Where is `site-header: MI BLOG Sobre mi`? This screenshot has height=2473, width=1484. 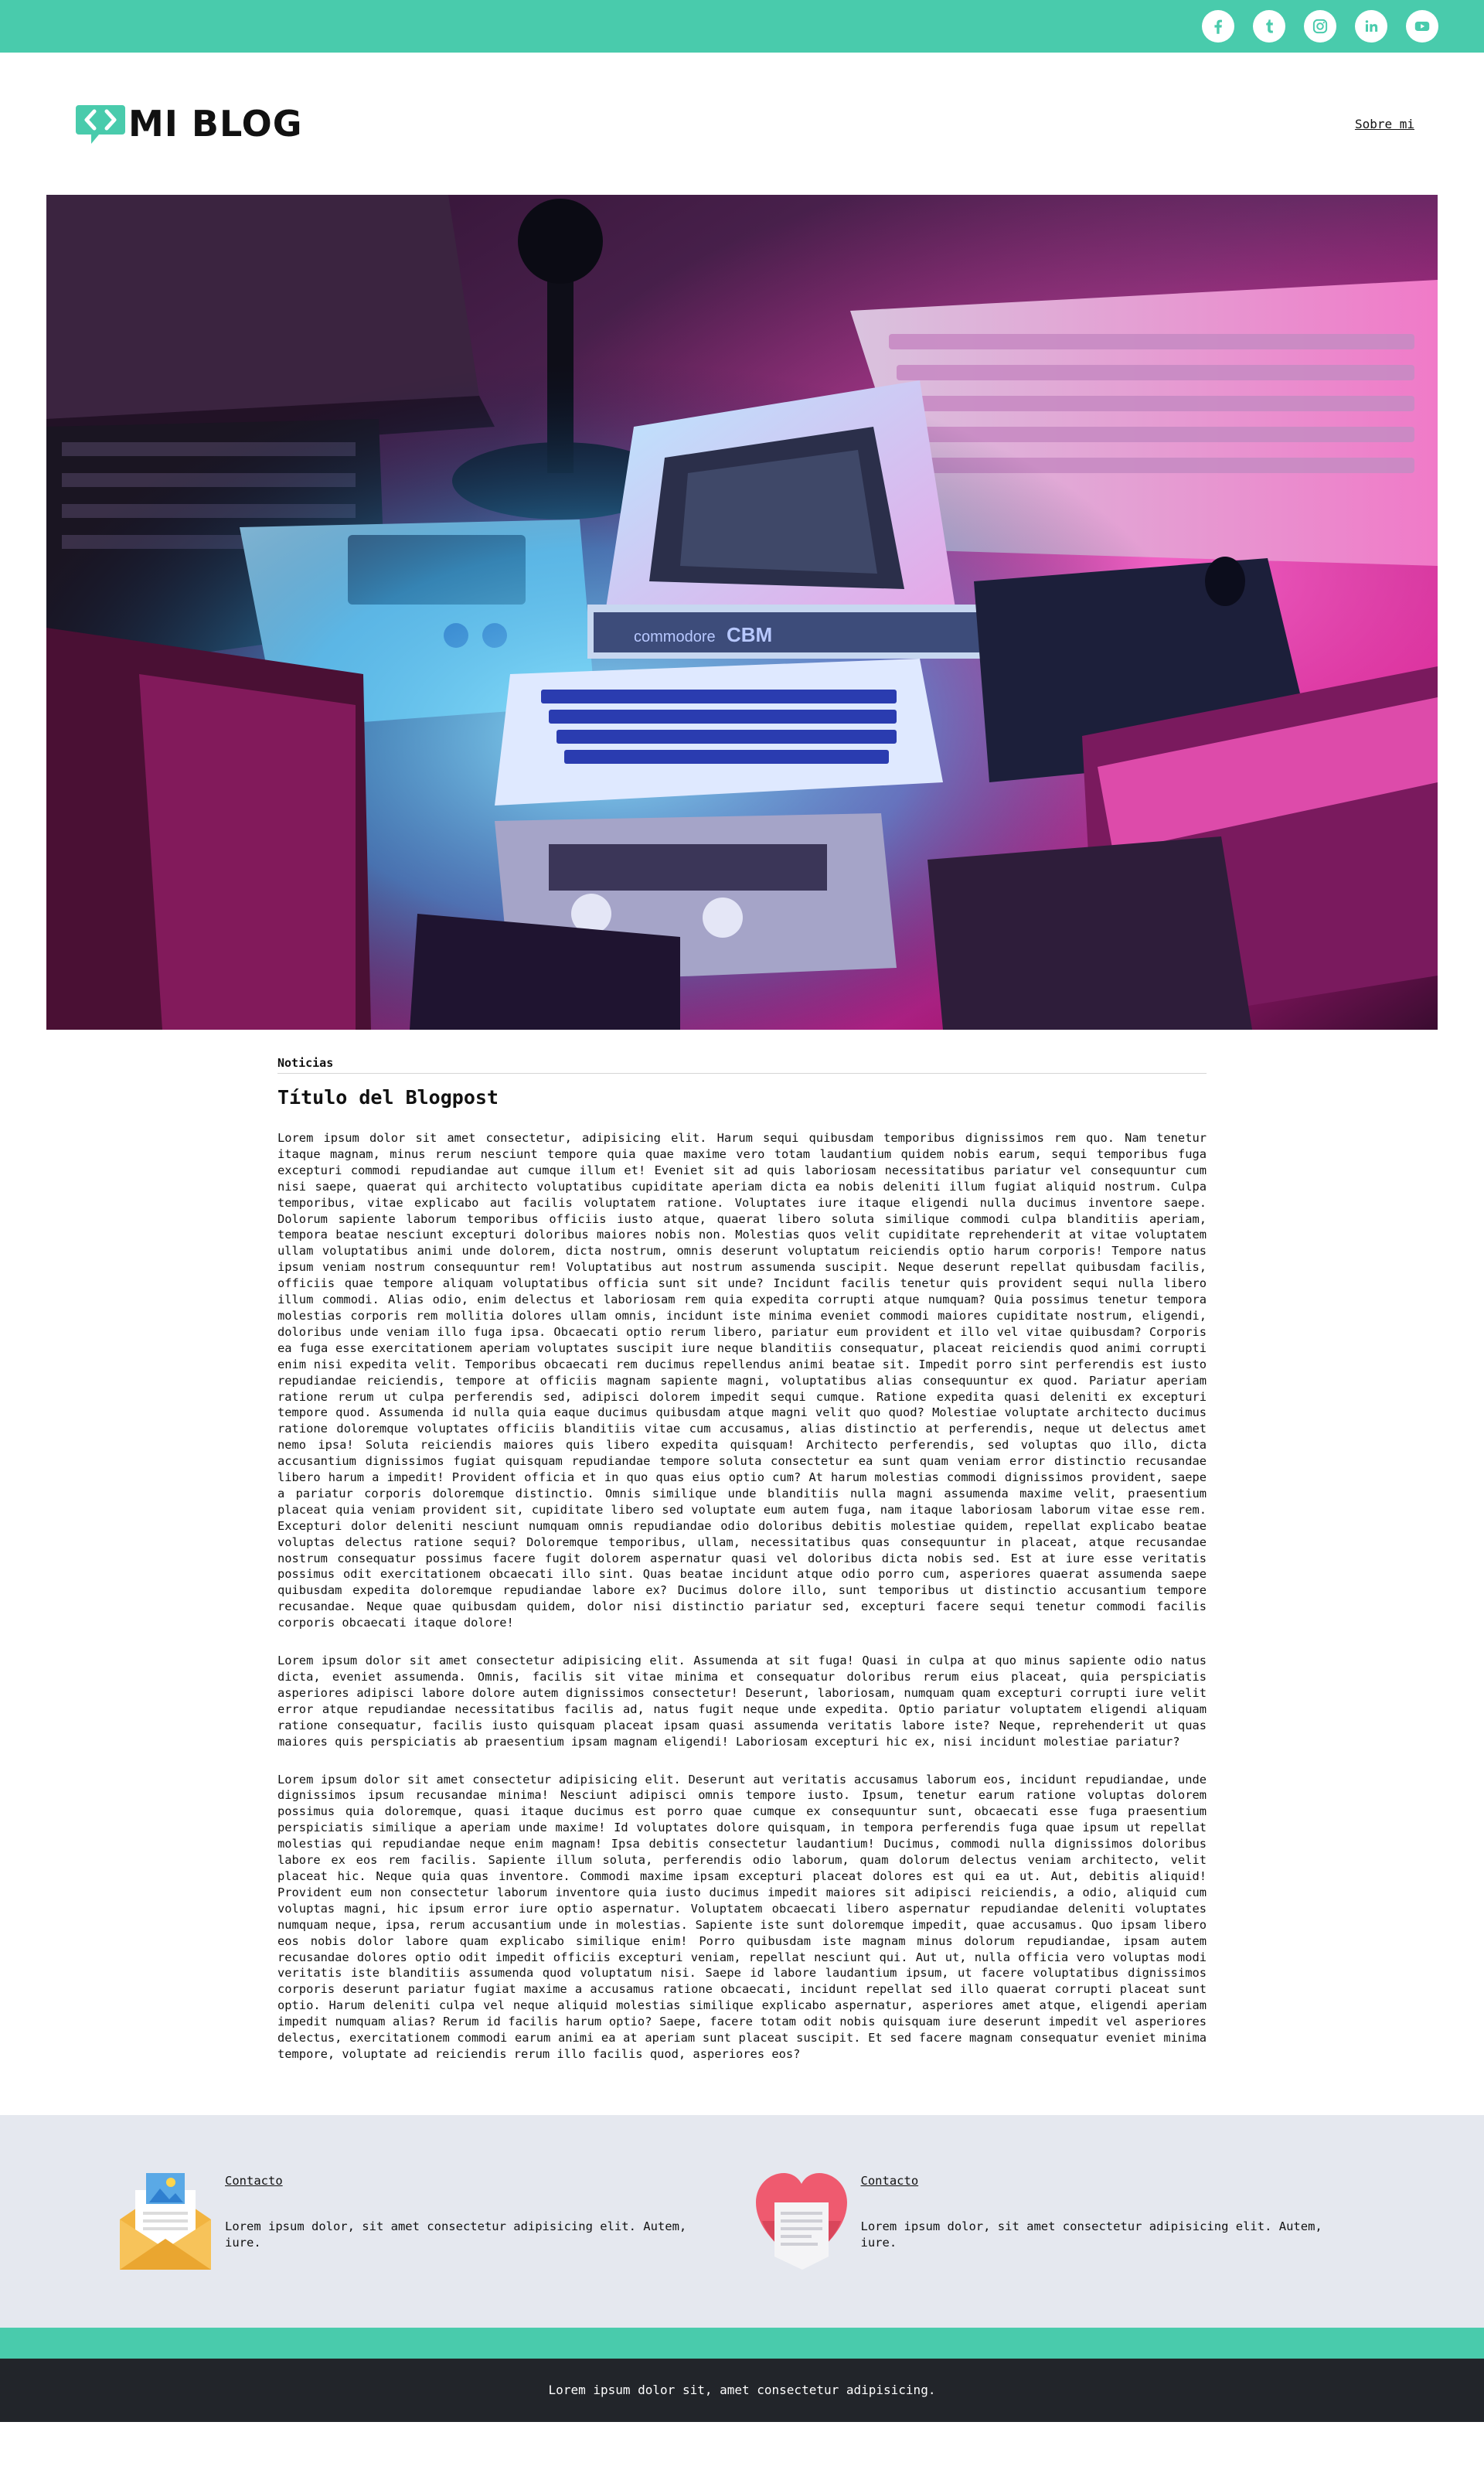 site-header: MI BLOG Sobre mi is located at coordinates (742, 124).